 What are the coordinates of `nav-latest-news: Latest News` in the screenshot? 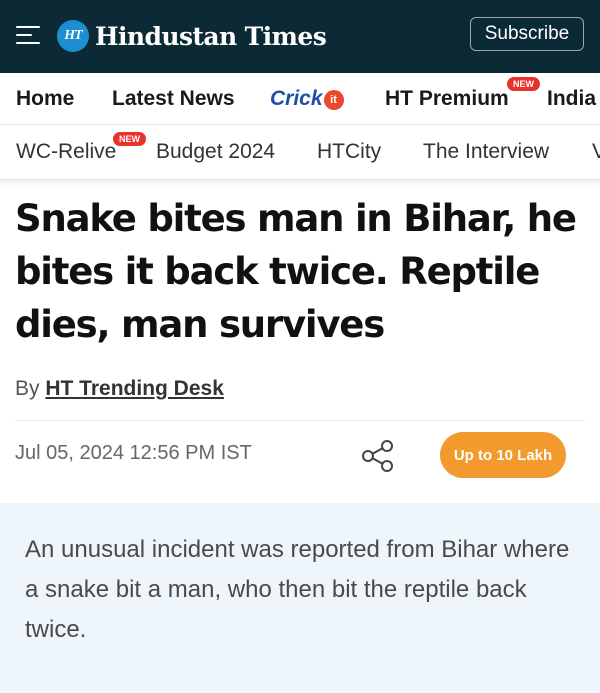 It's located at (173, 99).